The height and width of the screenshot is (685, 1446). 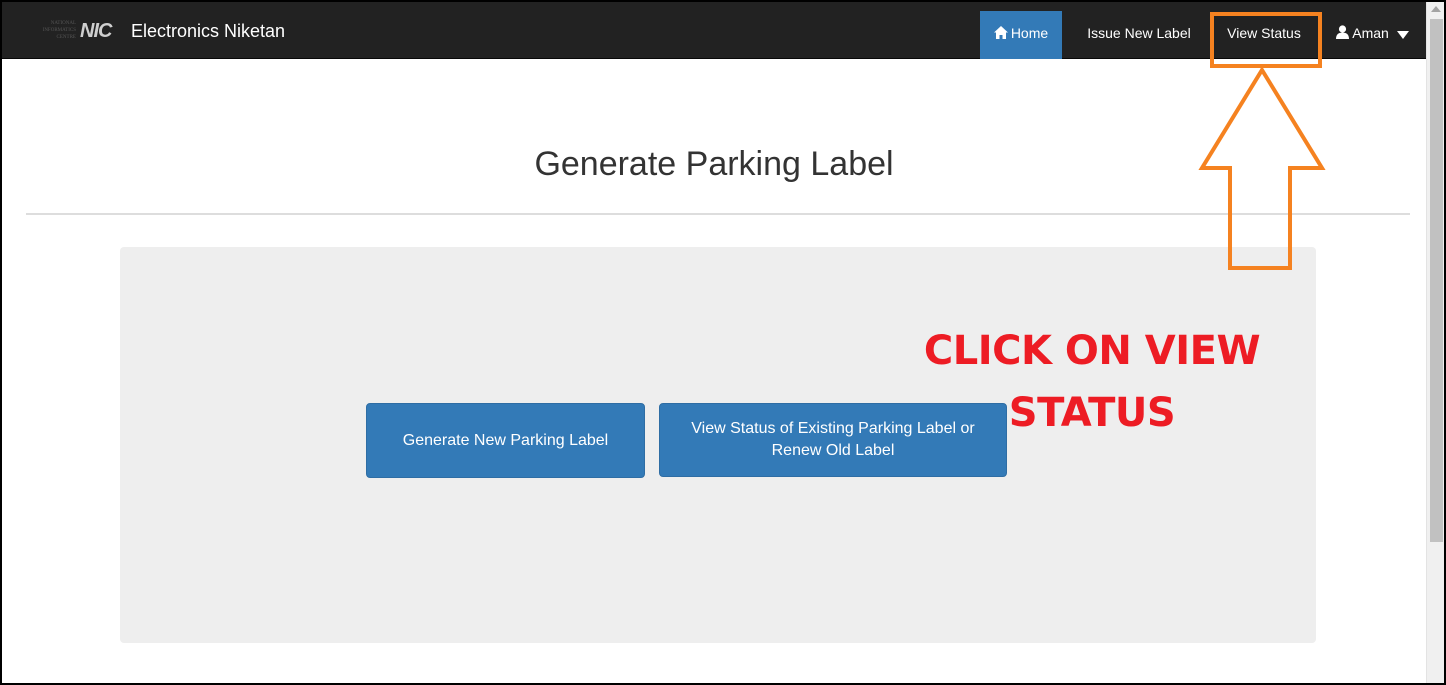 I want to click on nic-logo: NATIONAL INFORMATICS CENTRE NIC, so click(x=72, y=31).